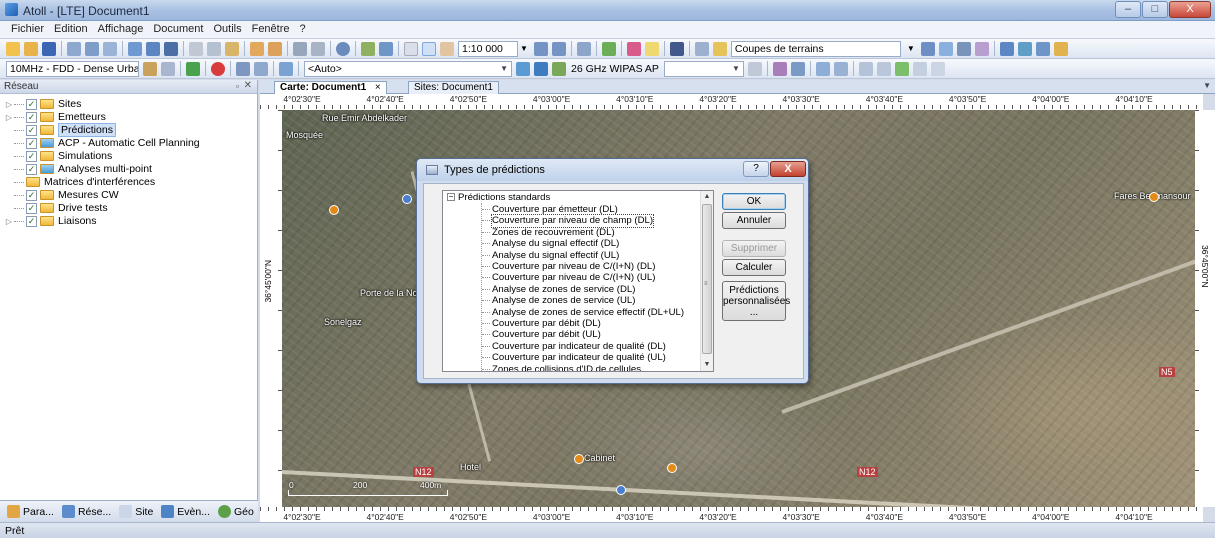 The image size is (1215, 538). I want to click on tree-item: ✓ Simulations, so click(58, 156).